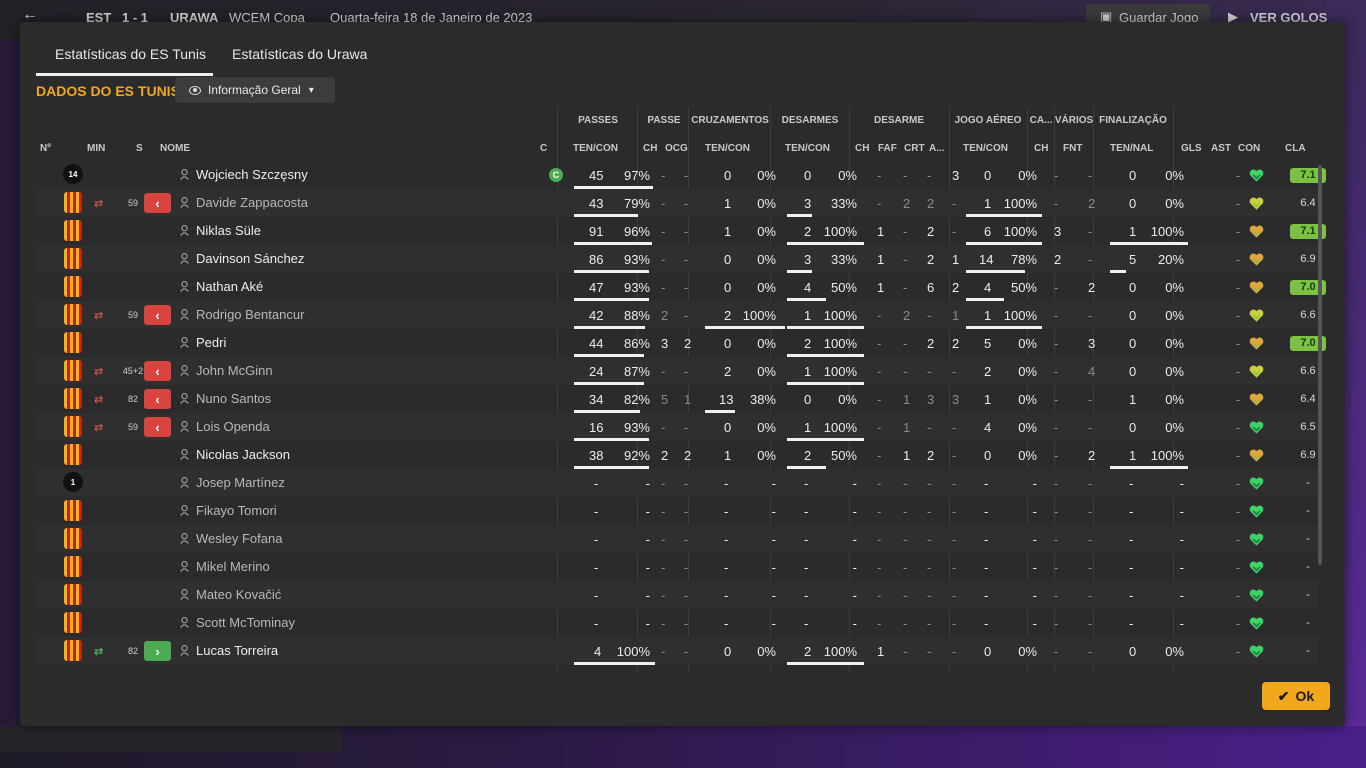  I want to click on player-name: Nuno Santos, so click(233, 398).